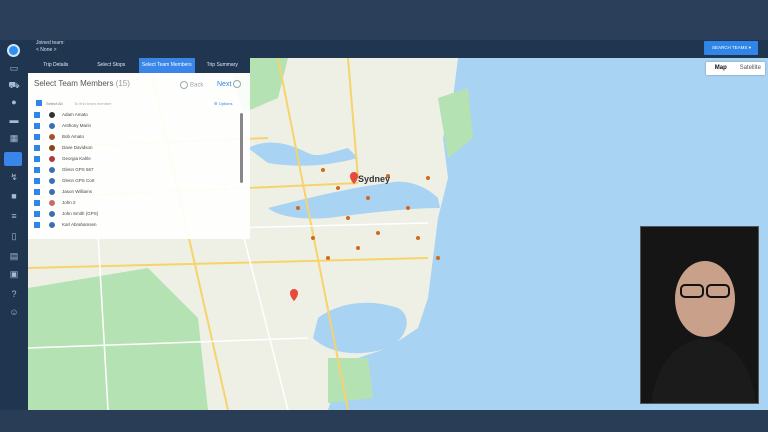 Image resolution: width=768 pixels, height=432 pixels. I want to click on list-item: Glenn GPS Cort, so click(134, 182).